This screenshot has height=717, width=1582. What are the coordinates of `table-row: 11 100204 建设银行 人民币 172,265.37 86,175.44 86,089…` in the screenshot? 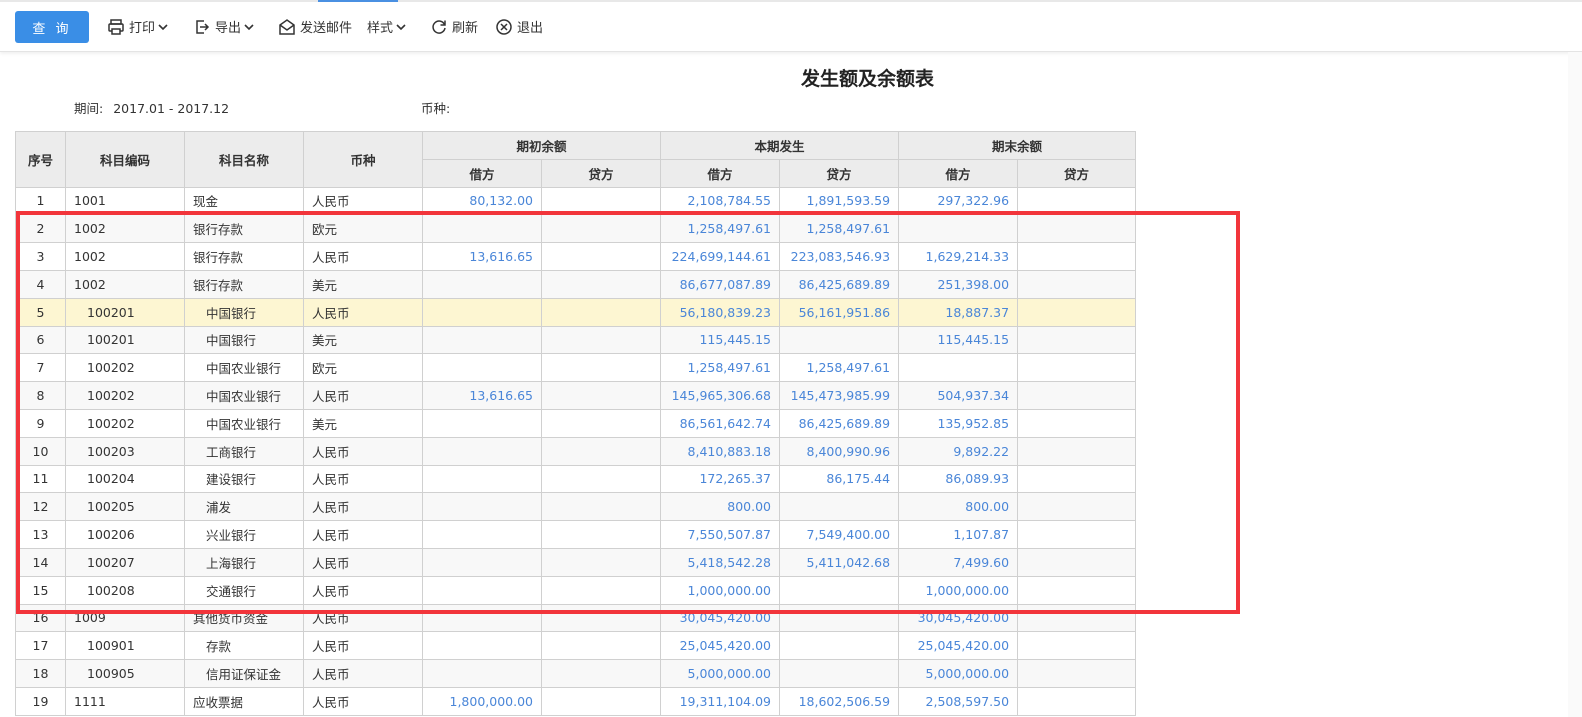 It's located at (576, 479).